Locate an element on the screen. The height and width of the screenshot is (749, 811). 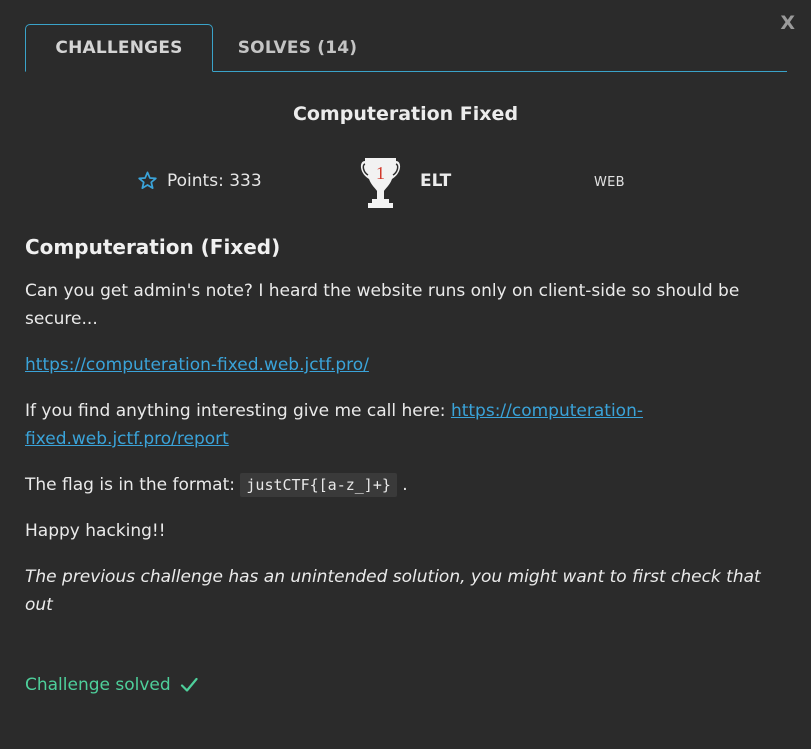
challenge-meta: Points: 333 1 ELT WEB is located at coordinates (405, 183).